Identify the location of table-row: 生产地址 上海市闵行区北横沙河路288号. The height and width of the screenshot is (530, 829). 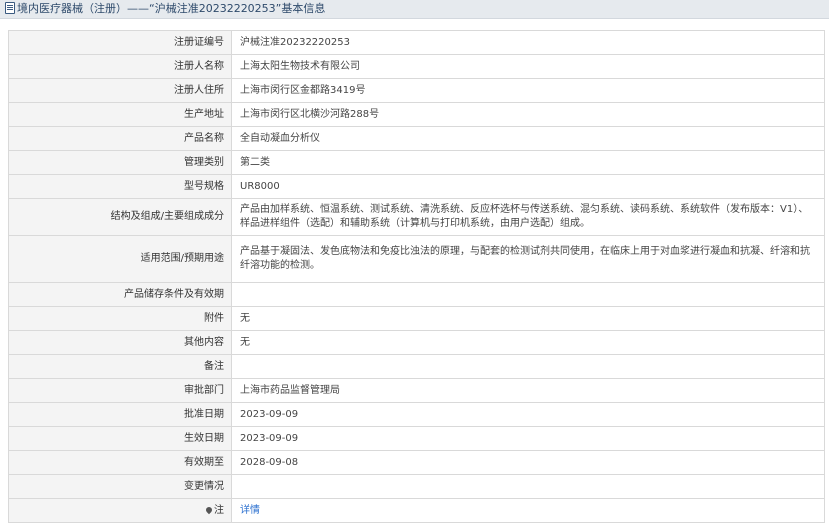
(416, 114).